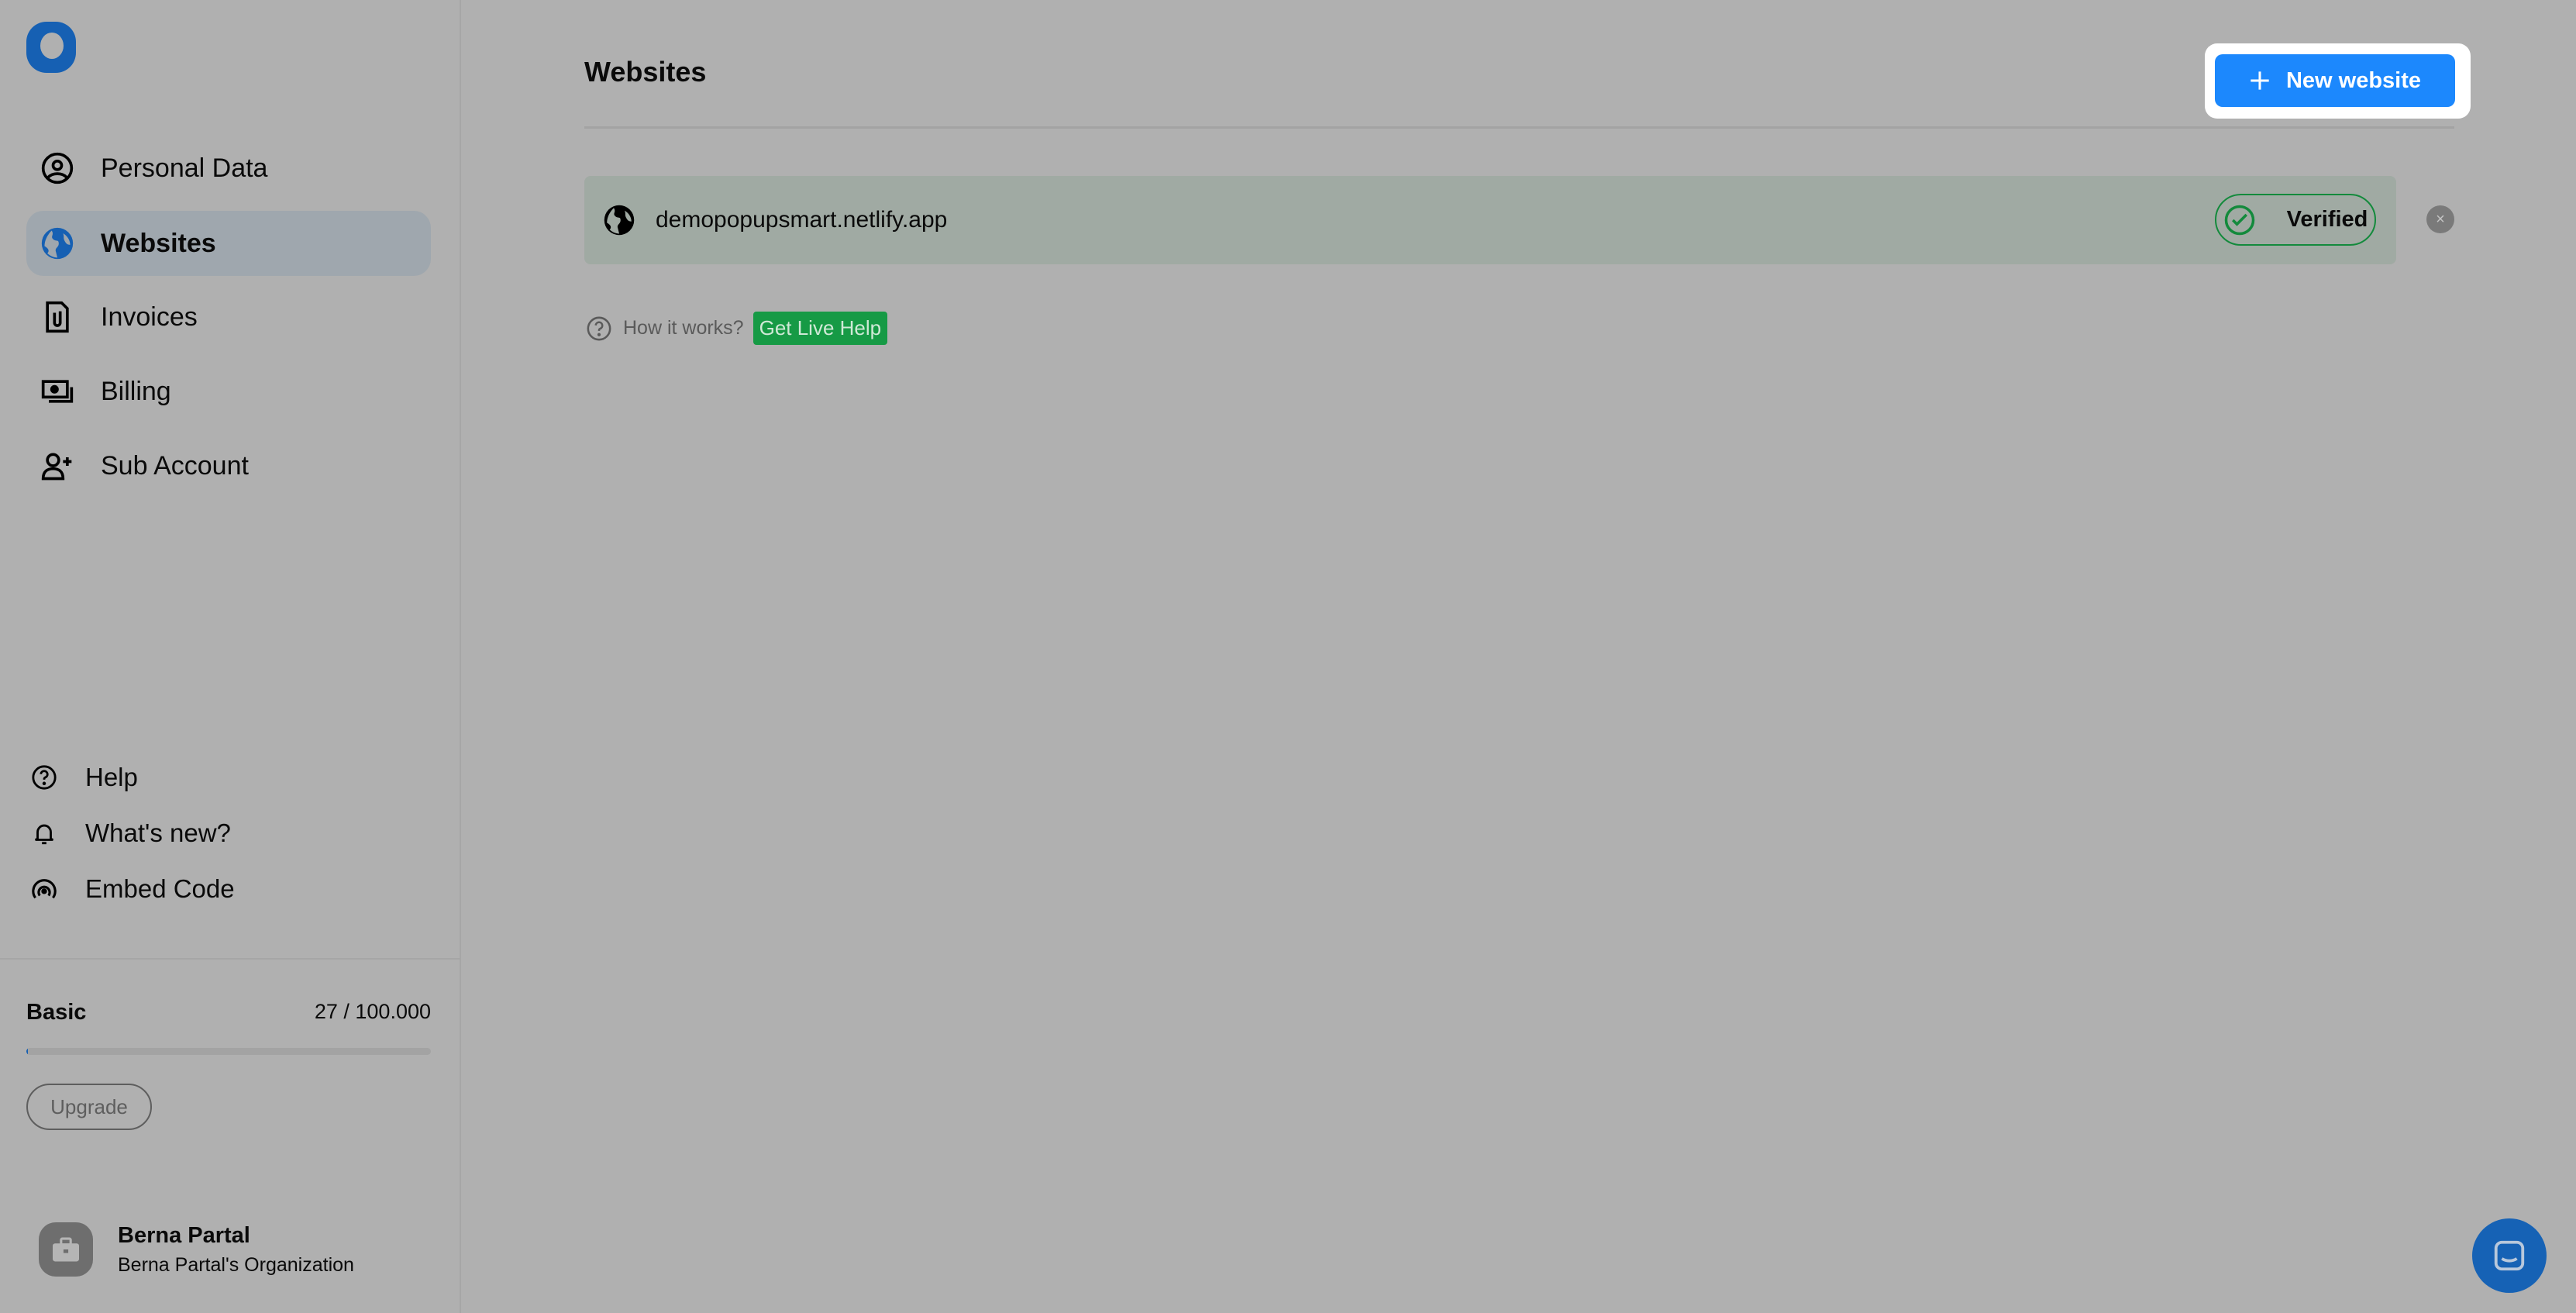  Describe the element at coordinates (228, 1012) in the screenshot. I see `plan-info: Basic 27 / 100.000` at that location.